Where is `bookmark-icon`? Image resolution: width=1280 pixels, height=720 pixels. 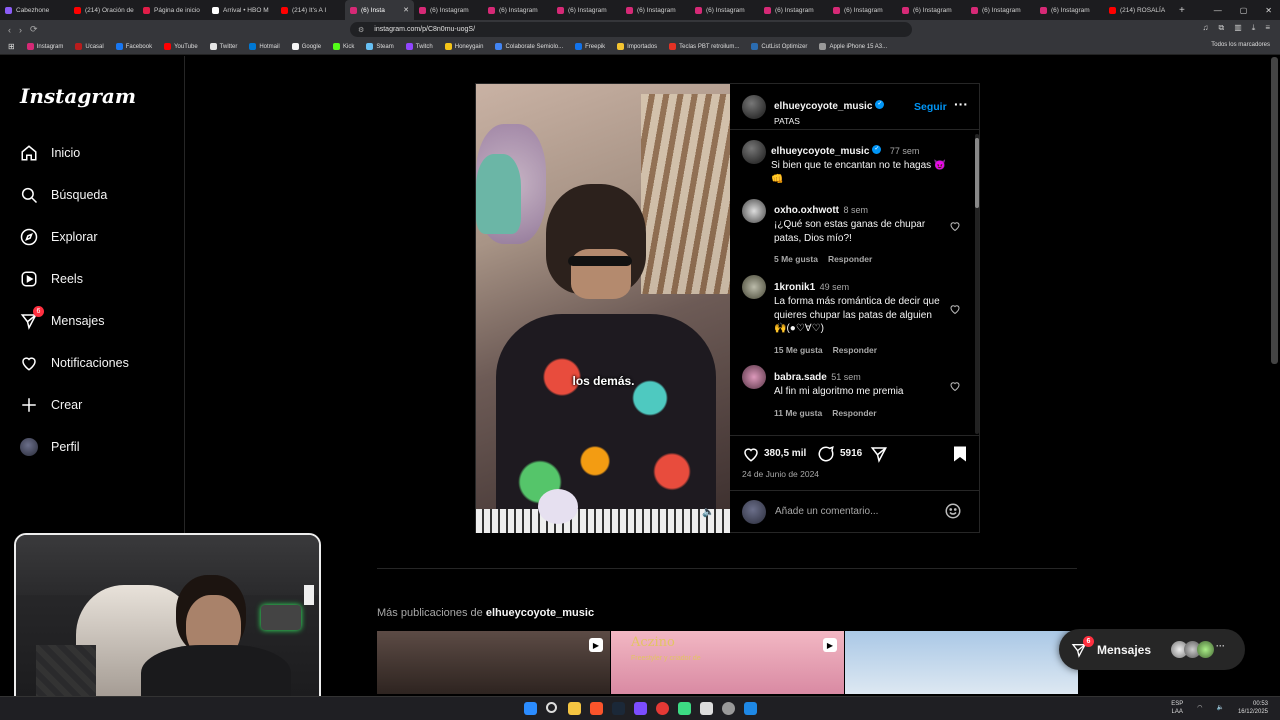
bookmark-icon is located at coordinates (960, 454).